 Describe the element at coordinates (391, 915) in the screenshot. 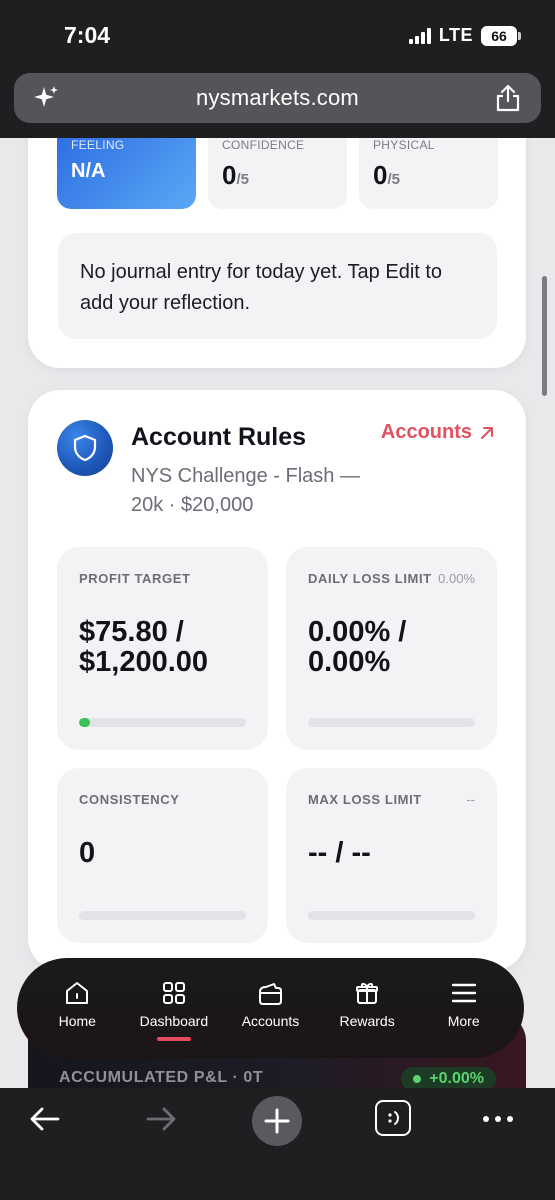

I see `max-loss-limit-progress` at that location.